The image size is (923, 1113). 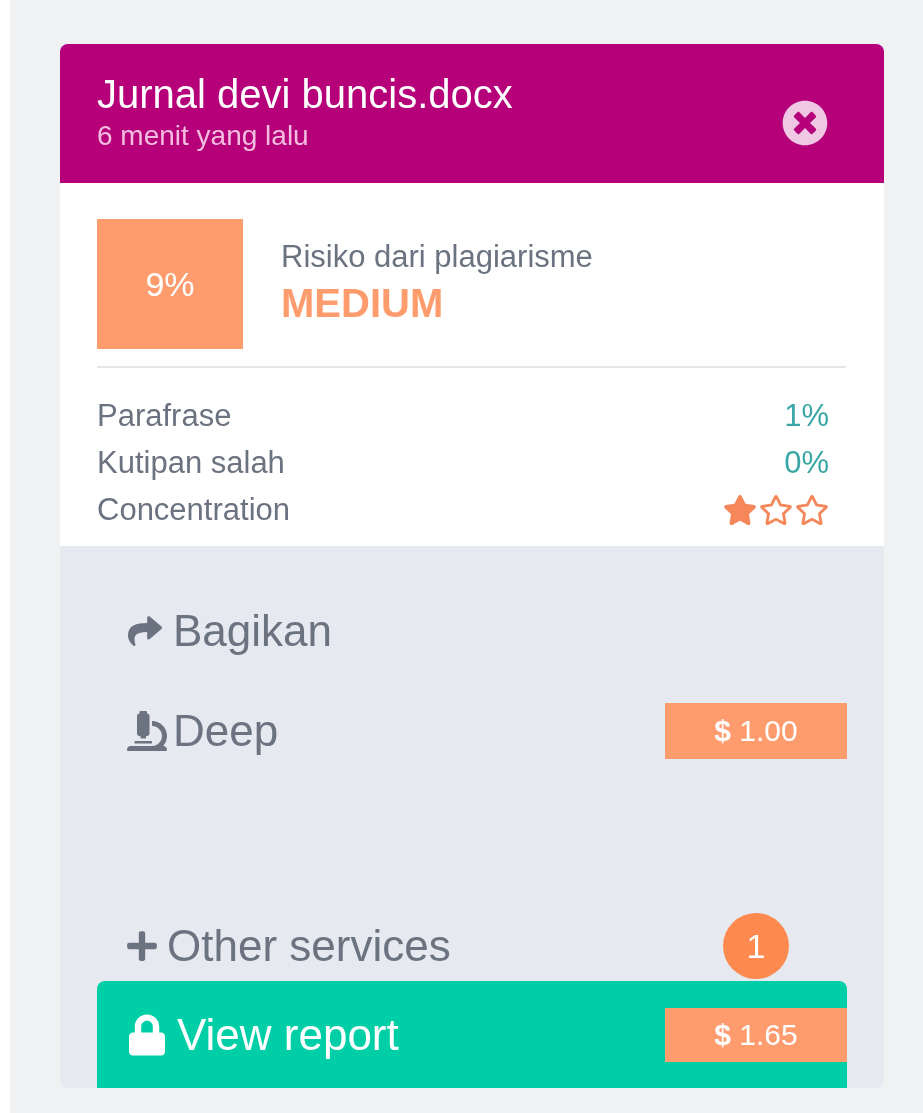 I want to click on metric-label: Parafrase, so click(x=164, y=415).